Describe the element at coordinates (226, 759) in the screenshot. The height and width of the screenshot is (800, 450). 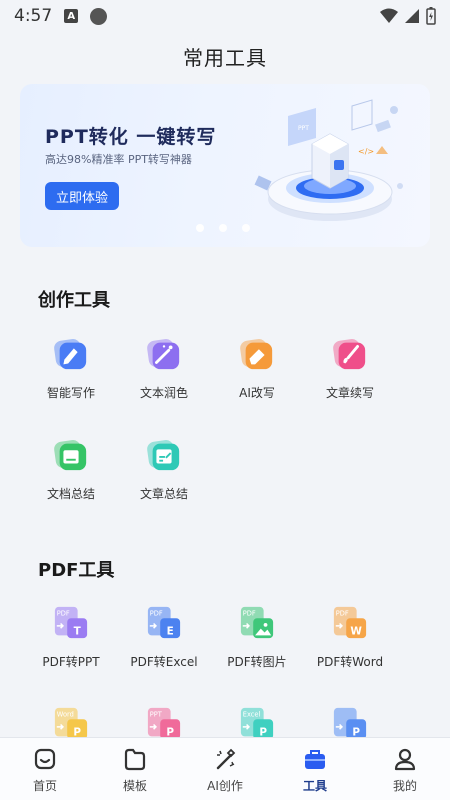
I see `ai-create-icon` at that location.